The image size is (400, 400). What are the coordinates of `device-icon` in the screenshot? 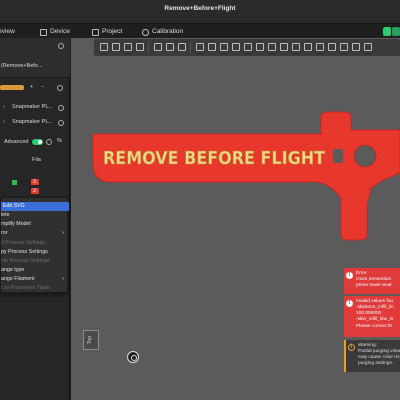 It's located at (43, 32).